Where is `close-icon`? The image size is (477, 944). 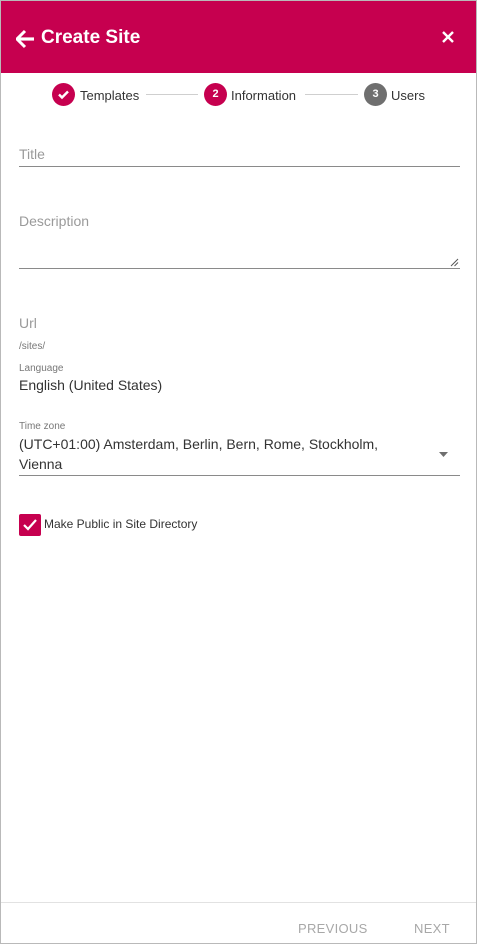
close-icon is located at coordinates (448, 37).